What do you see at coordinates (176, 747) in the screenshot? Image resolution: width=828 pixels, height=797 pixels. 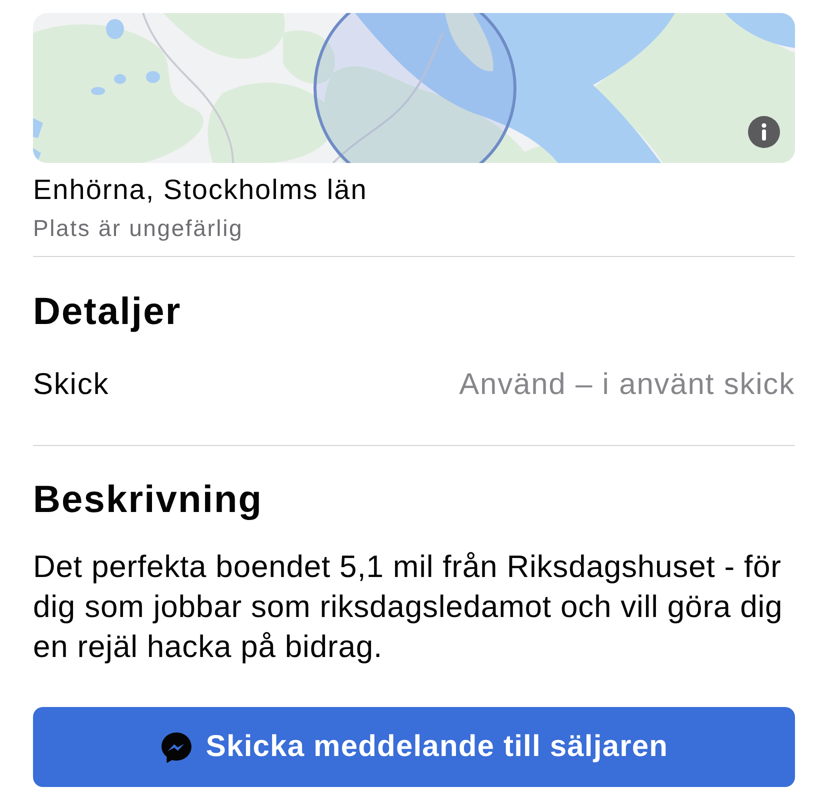 I see `chat-bubble-icon` at bounding box center [176, 747].